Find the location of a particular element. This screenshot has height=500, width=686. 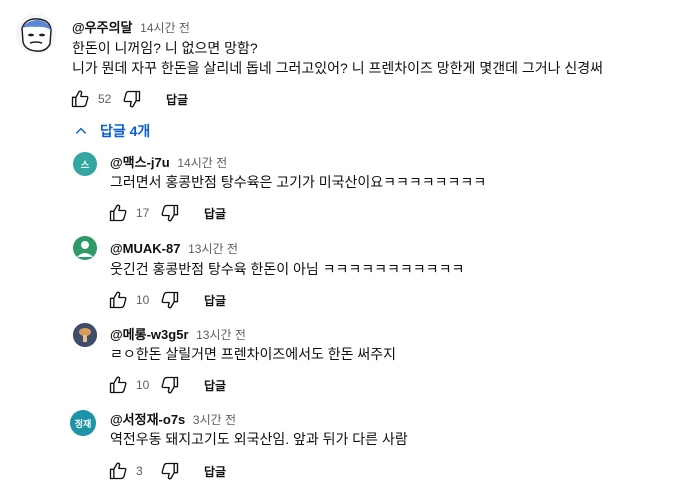

avatar-initials: 정재 is located at coordinates (83, 423).